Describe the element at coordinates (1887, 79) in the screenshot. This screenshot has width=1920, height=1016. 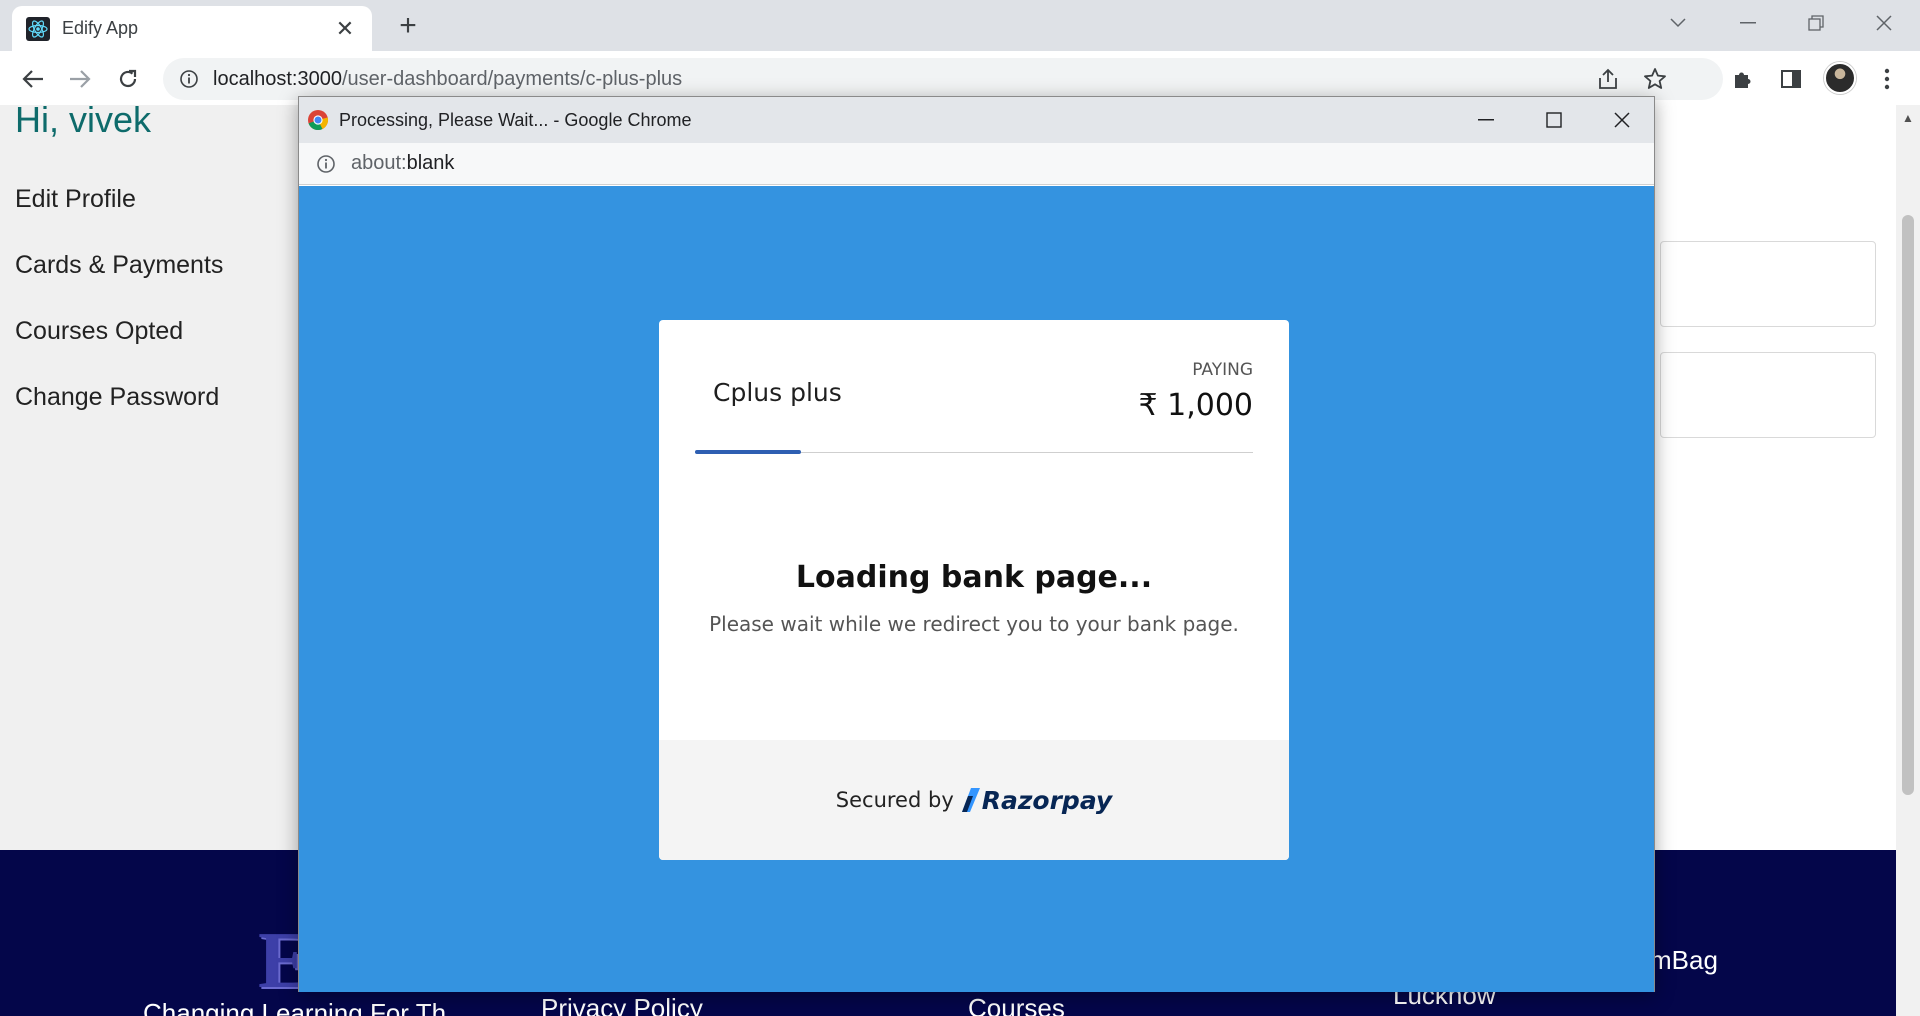
I see `more-menu-icon` at that location.